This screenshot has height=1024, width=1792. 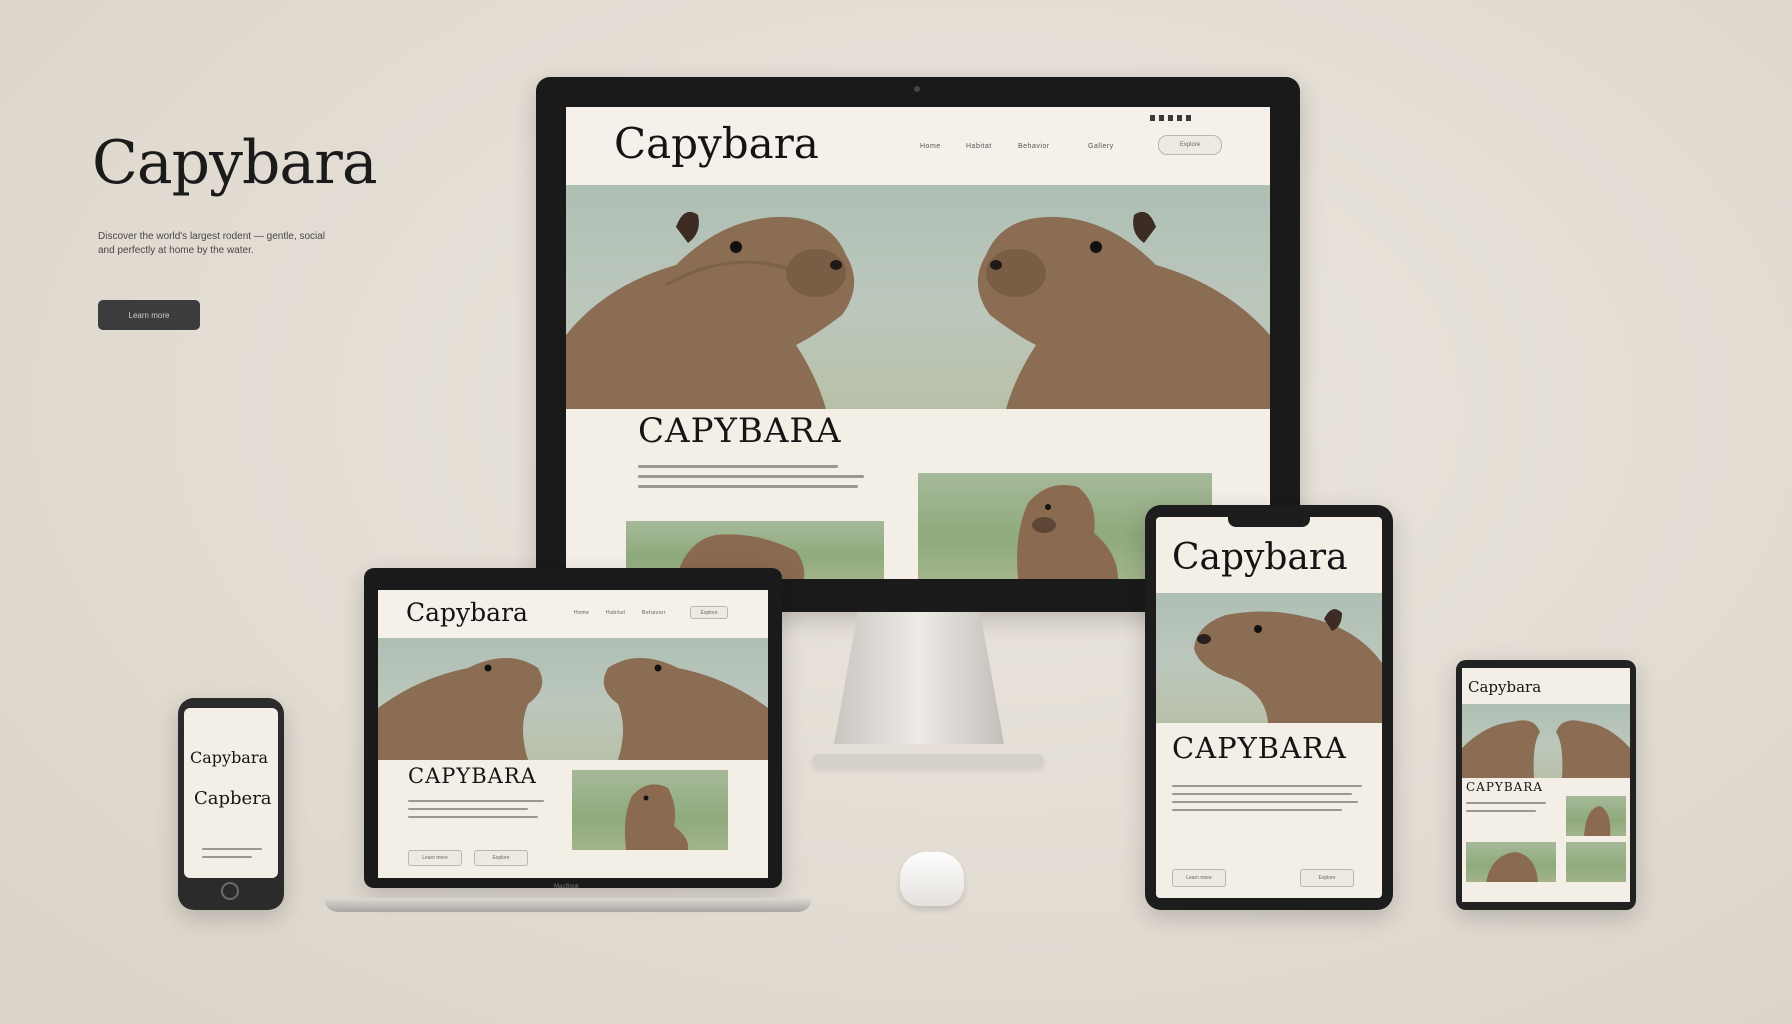 What do you see at coordinates (467, 612) in the screenshot?
I see `laptop-logo: Capybara` at bounding box center [467, 612].